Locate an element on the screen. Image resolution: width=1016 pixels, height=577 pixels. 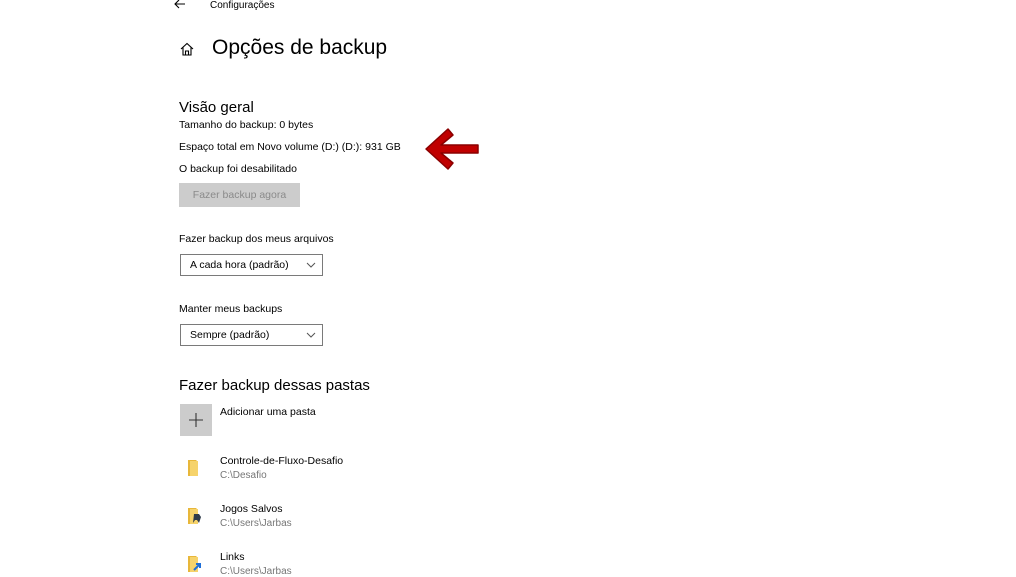
frequency-label: Fazer backup dos meus arquivos is located at coordinates (256, 239).